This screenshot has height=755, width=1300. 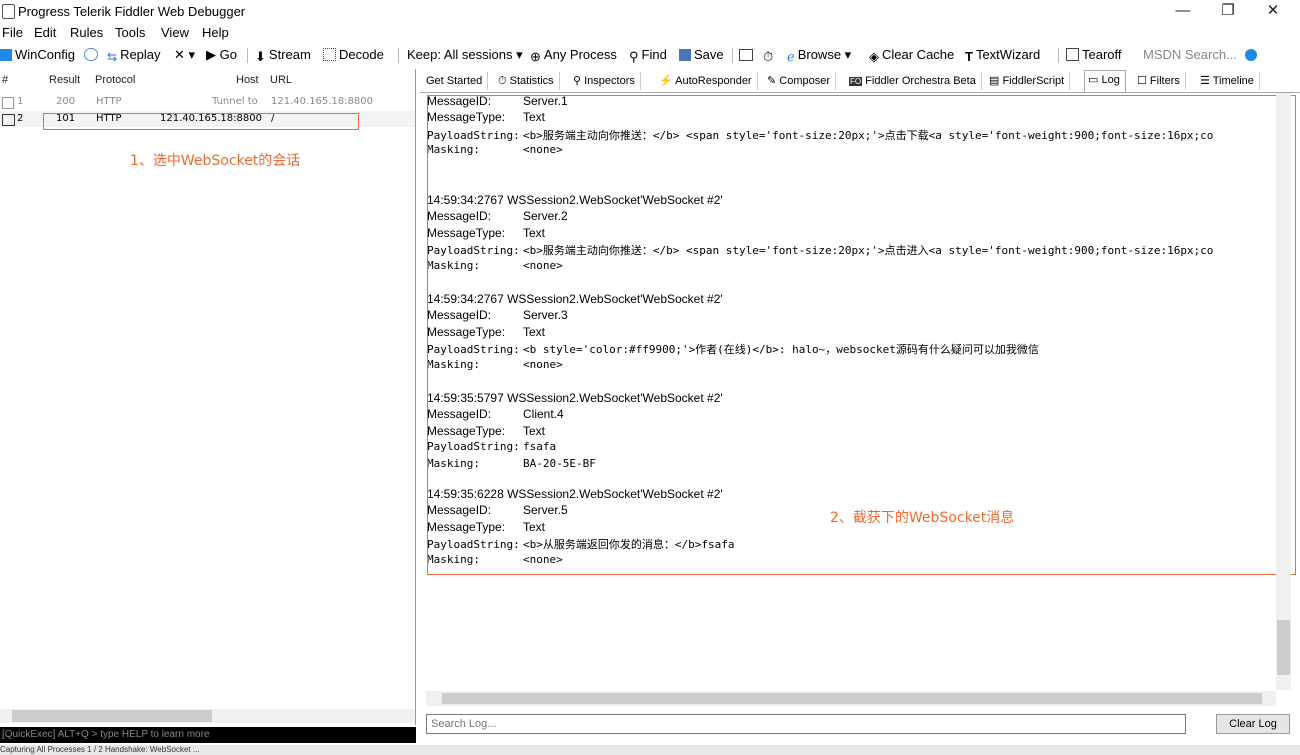 I want to click on save-button: Save, so click(x=701, y=54).